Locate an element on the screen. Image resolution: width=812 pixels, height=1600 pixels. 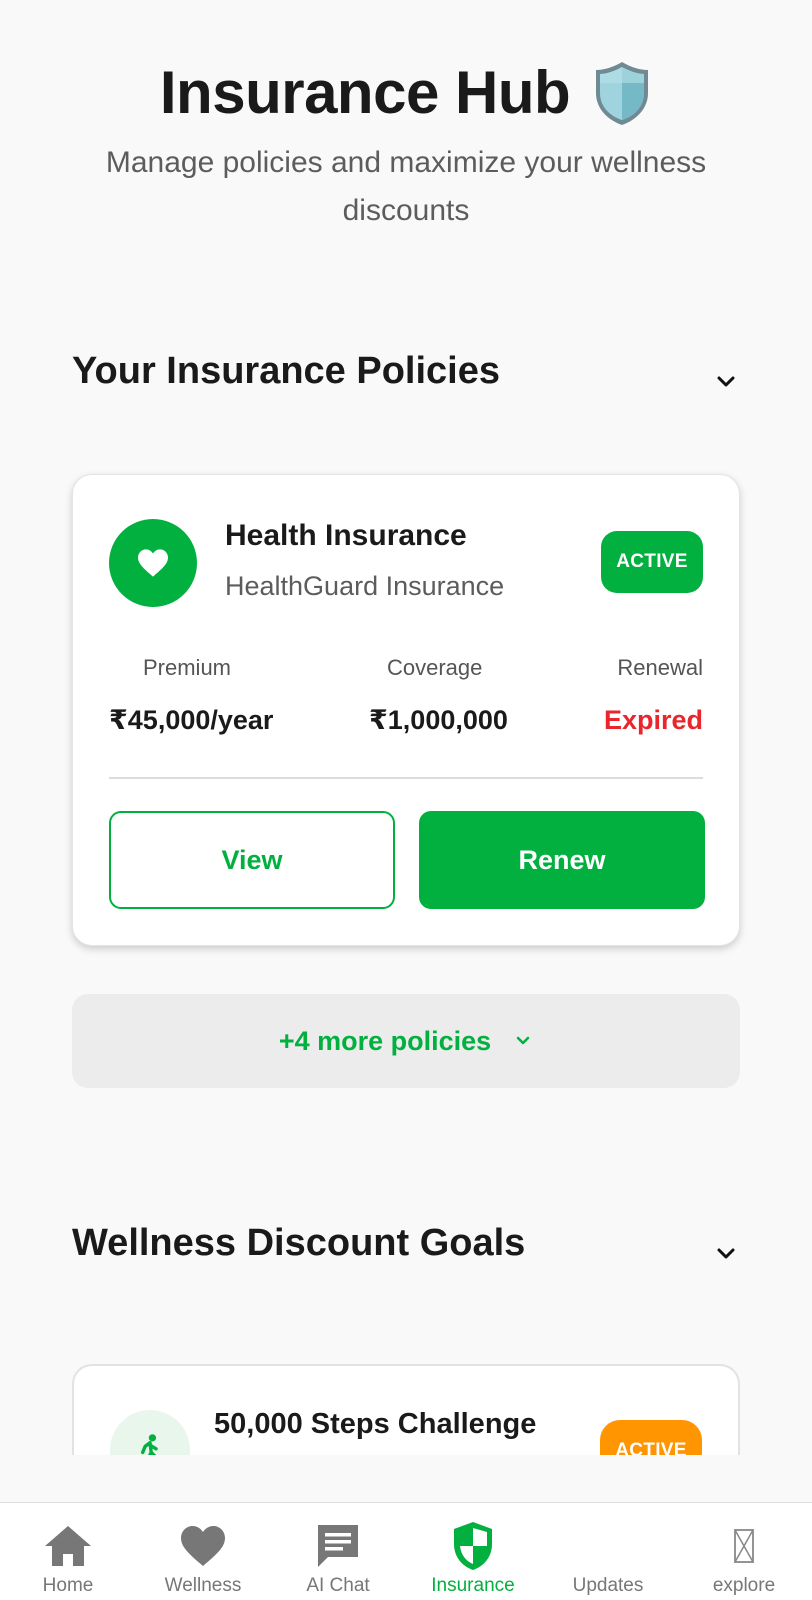
renew-button: Renew is located at coordinates (562, 860).